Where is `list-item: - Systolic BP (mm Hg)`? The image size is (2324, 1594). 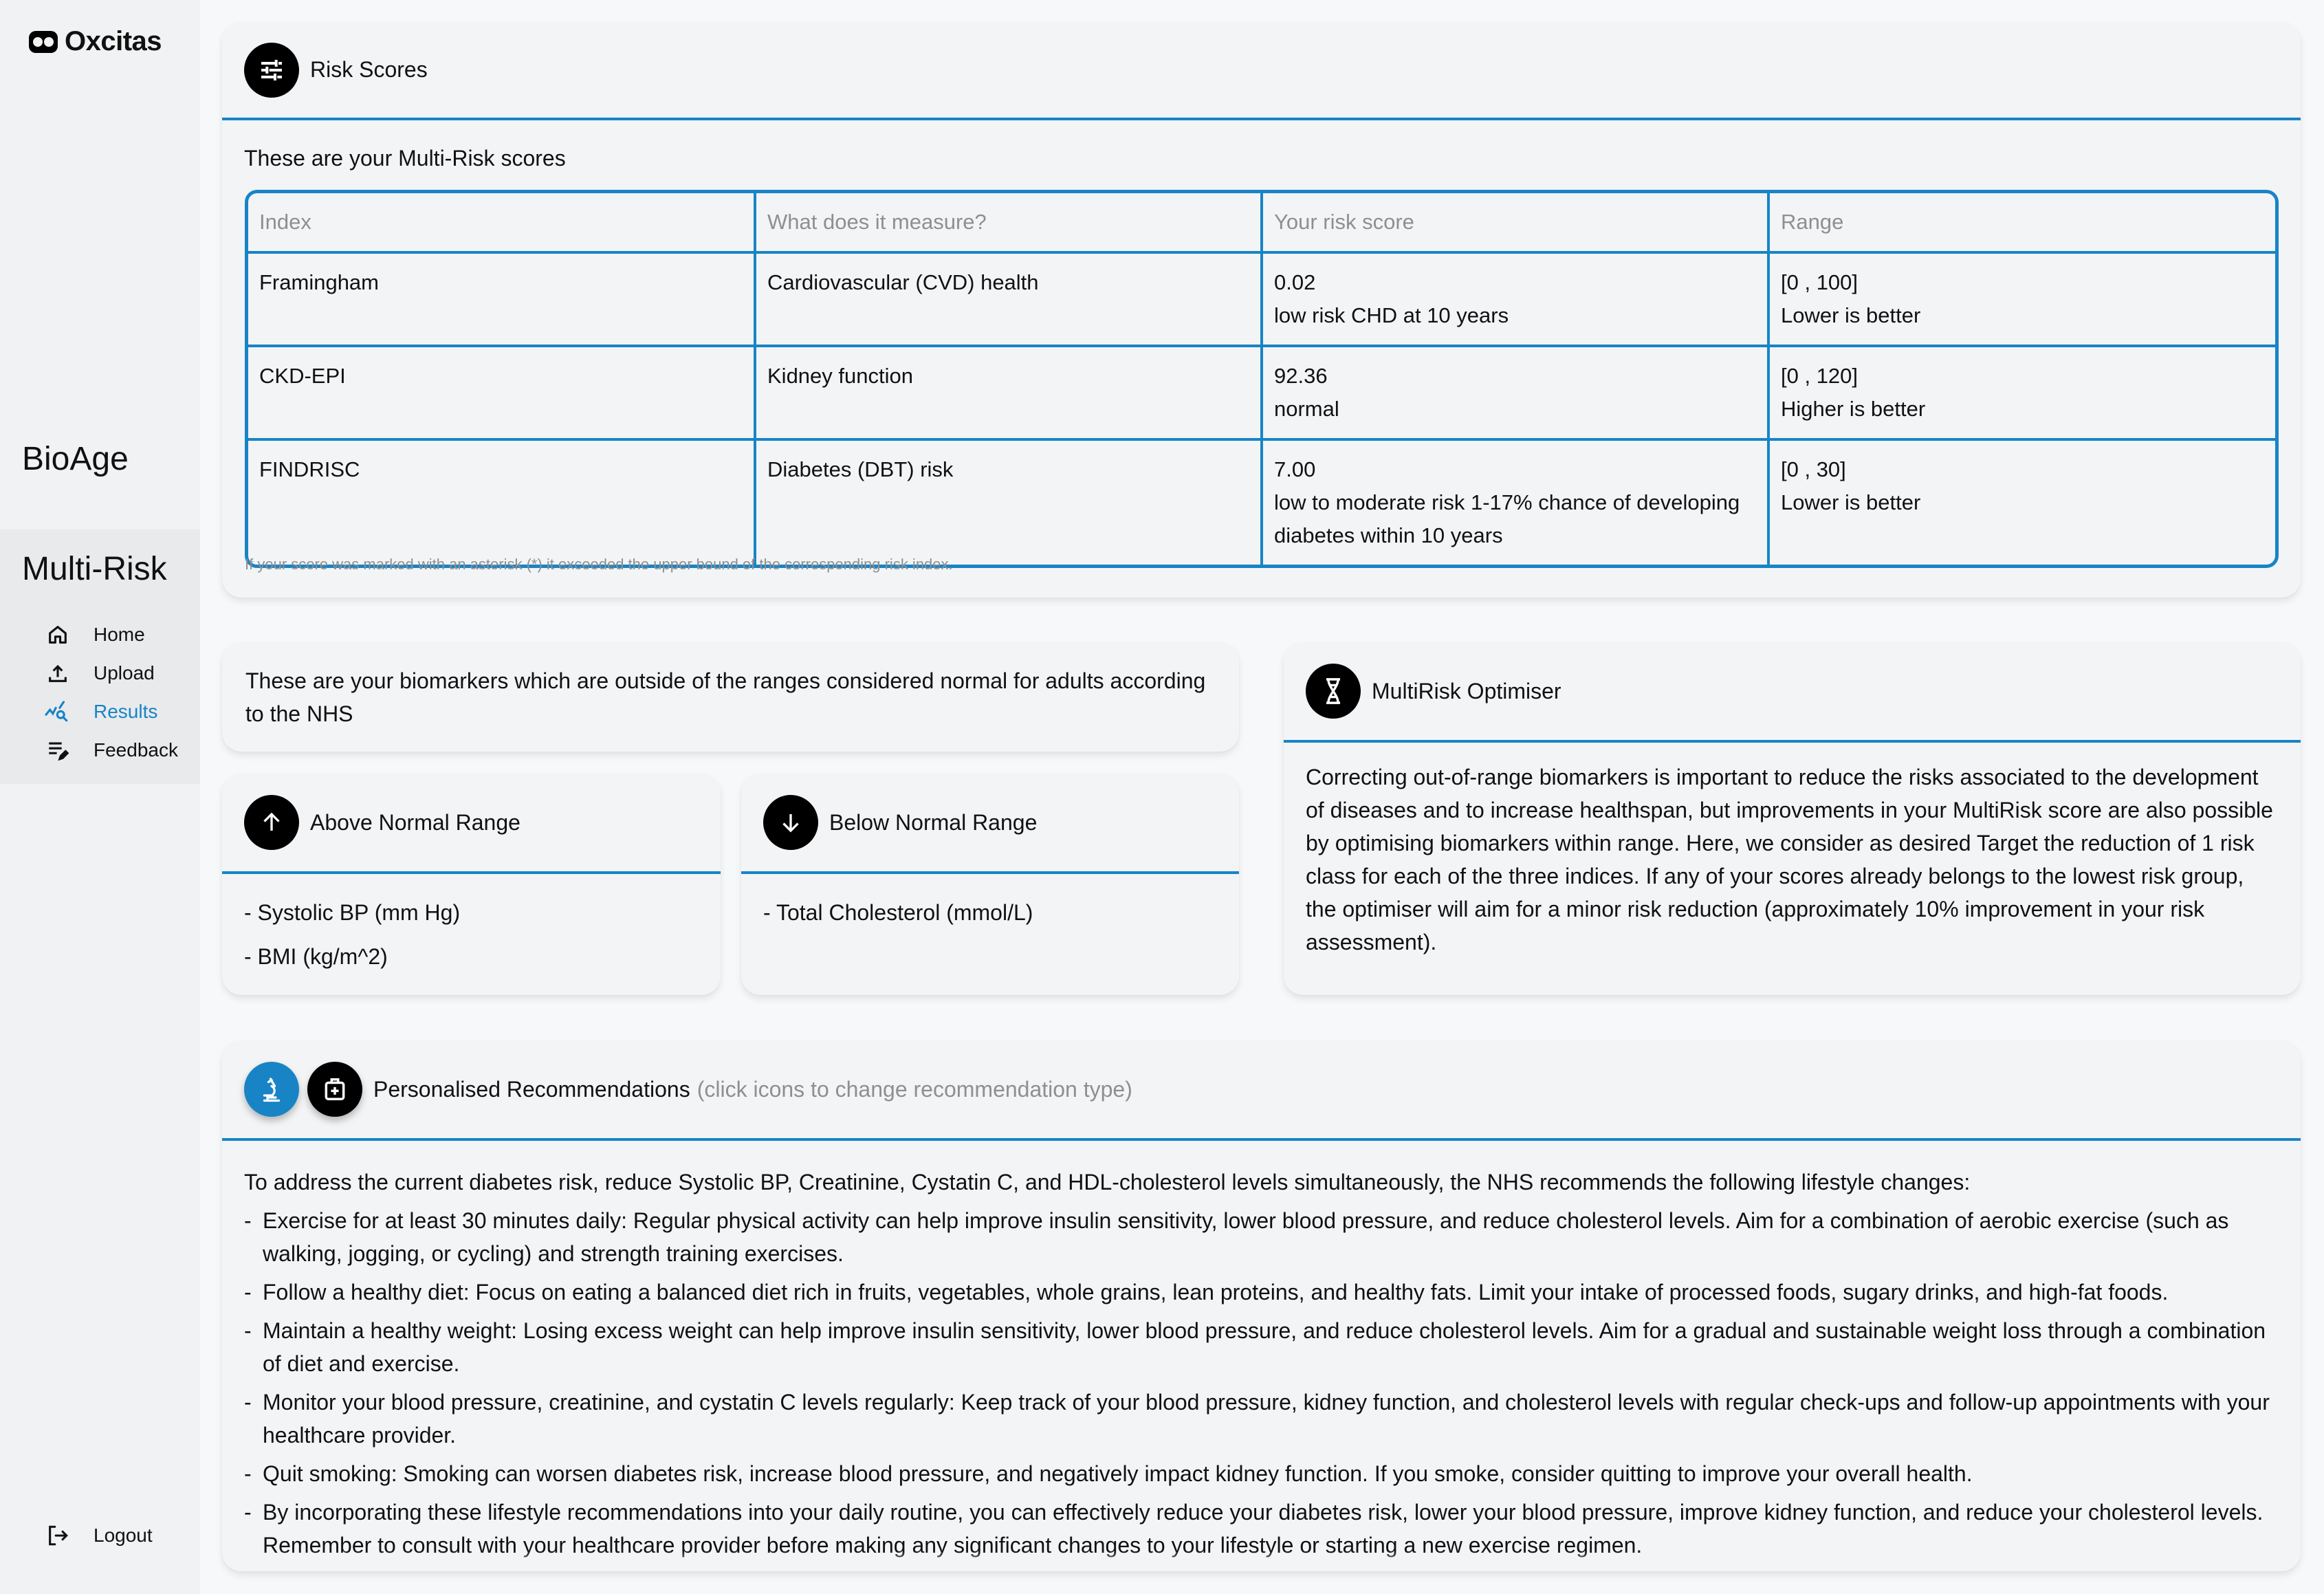
list-item: - Systolic BP (mm Hg) is located at coordinates (353, 912).